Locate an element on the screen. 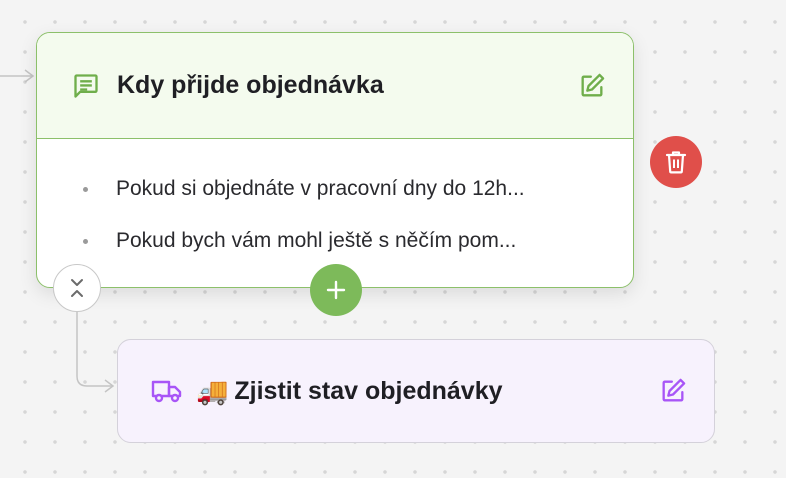  delivery-truck-emoji: 🚚 is located at coordinates (212, 391).